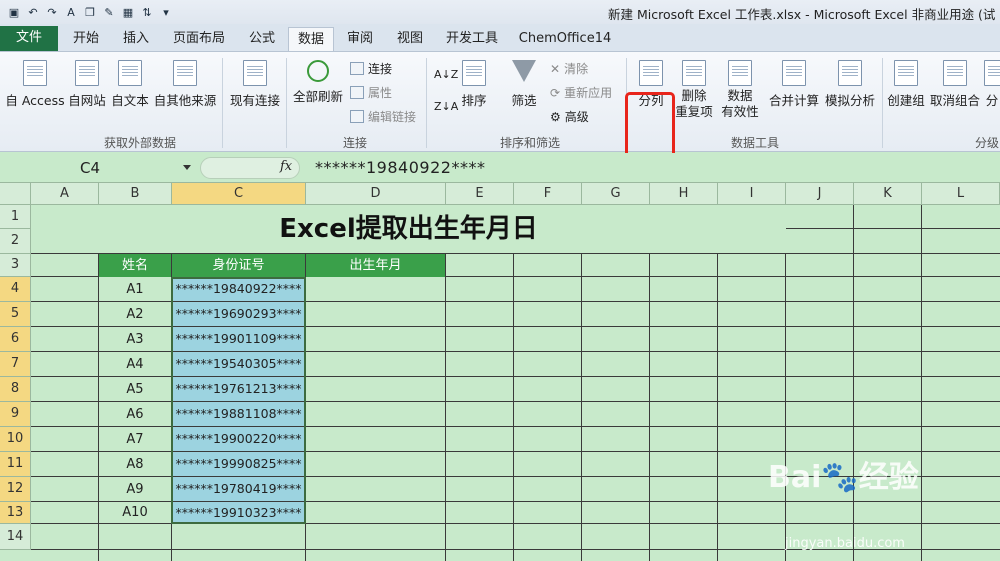 This screenshot has width=1000, height=561. What do you see at coordinates (569, 68) in the screenshot?
I see `clear-filter-button: ✕ 清除` at bounding box center [569, 68].